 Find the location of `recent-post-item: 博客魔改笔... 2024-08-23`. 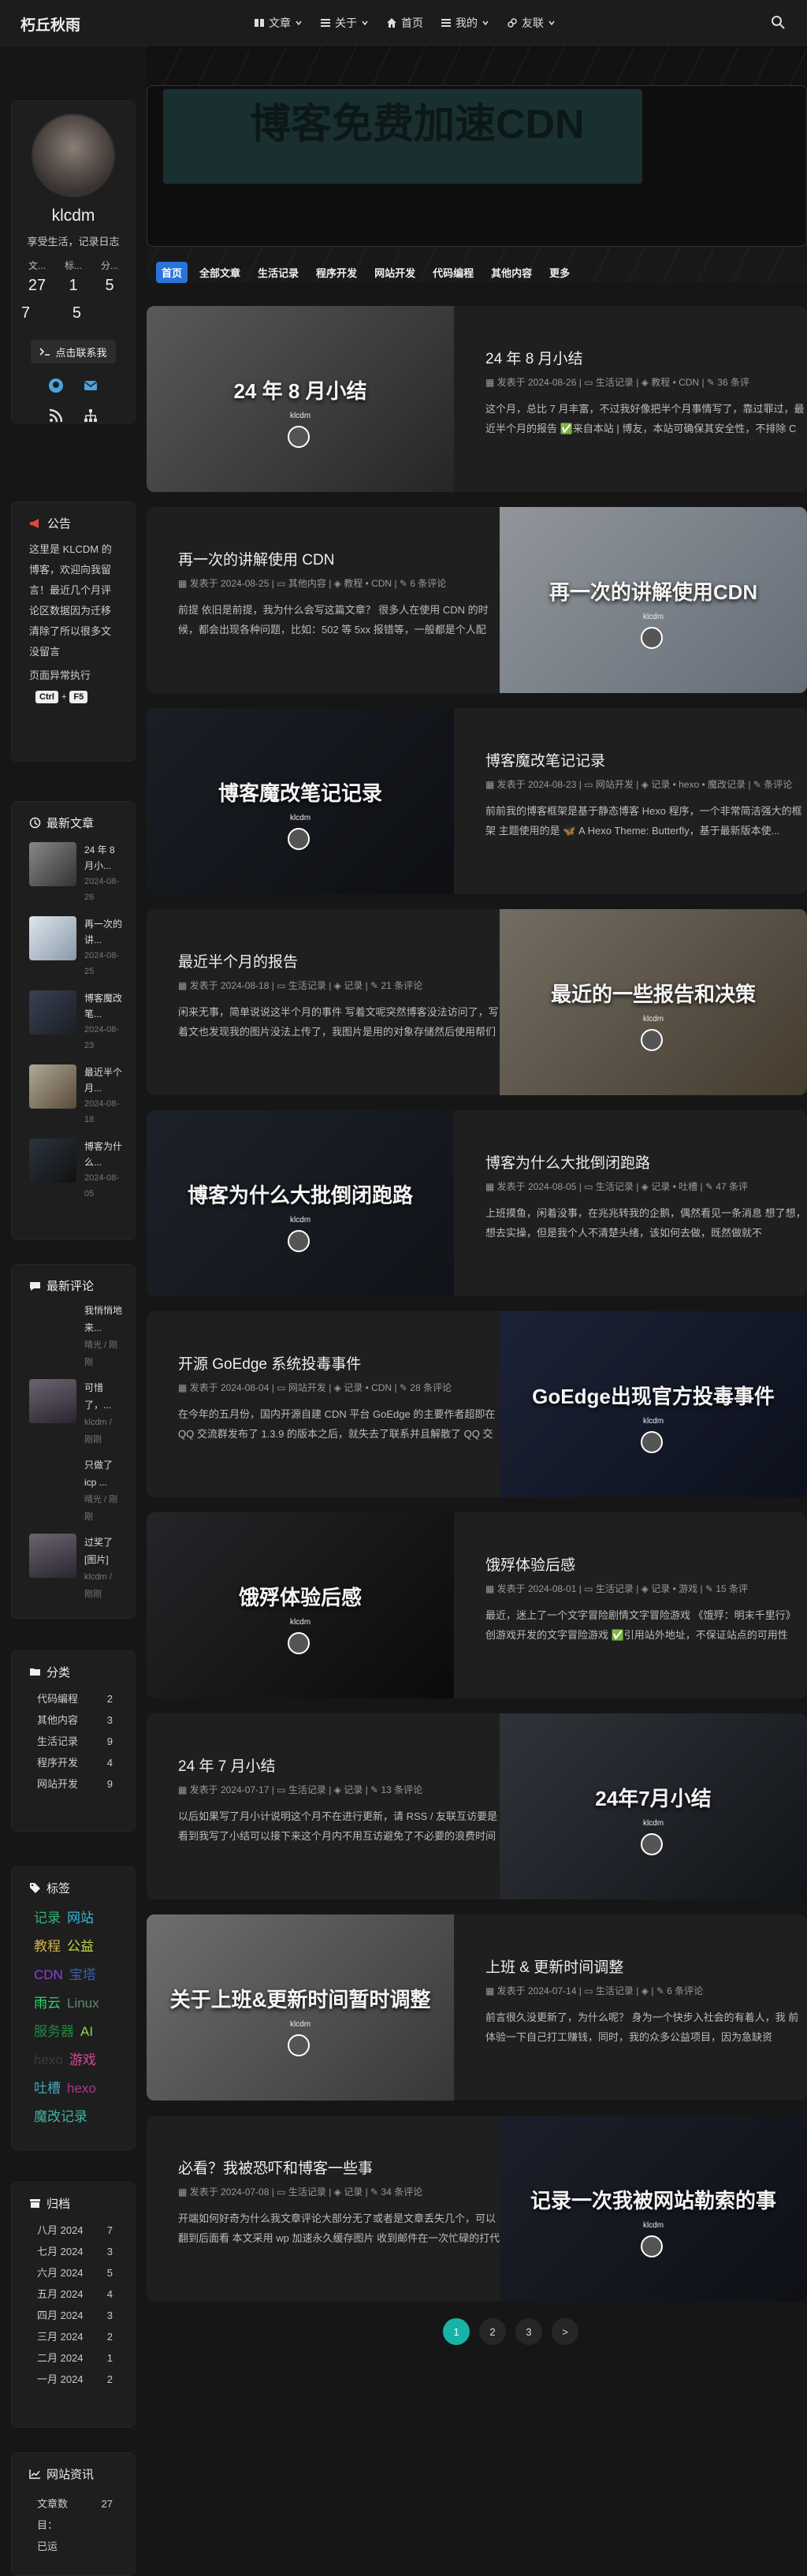

recent-post-item: 博客魔改笔... 2024-08-23 is located at coordinates (73, 1016).